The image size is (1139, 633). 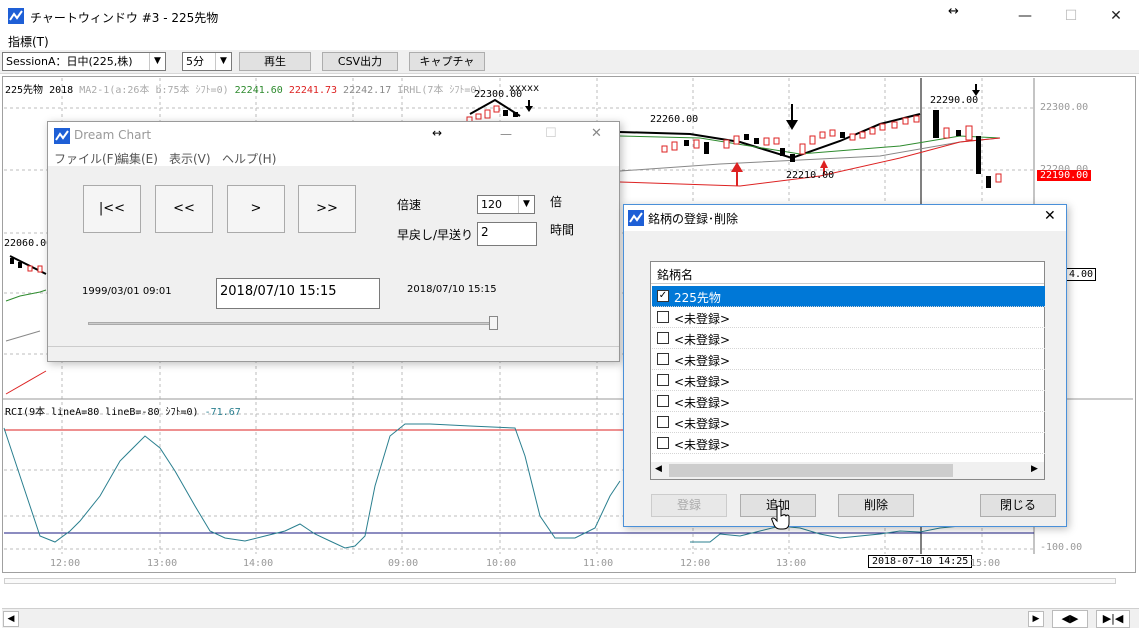 What do you see at coordinates (658, 469) in the screenshot?
I see `scroll-left-icon: ◀` at bounding box center [658, 469].